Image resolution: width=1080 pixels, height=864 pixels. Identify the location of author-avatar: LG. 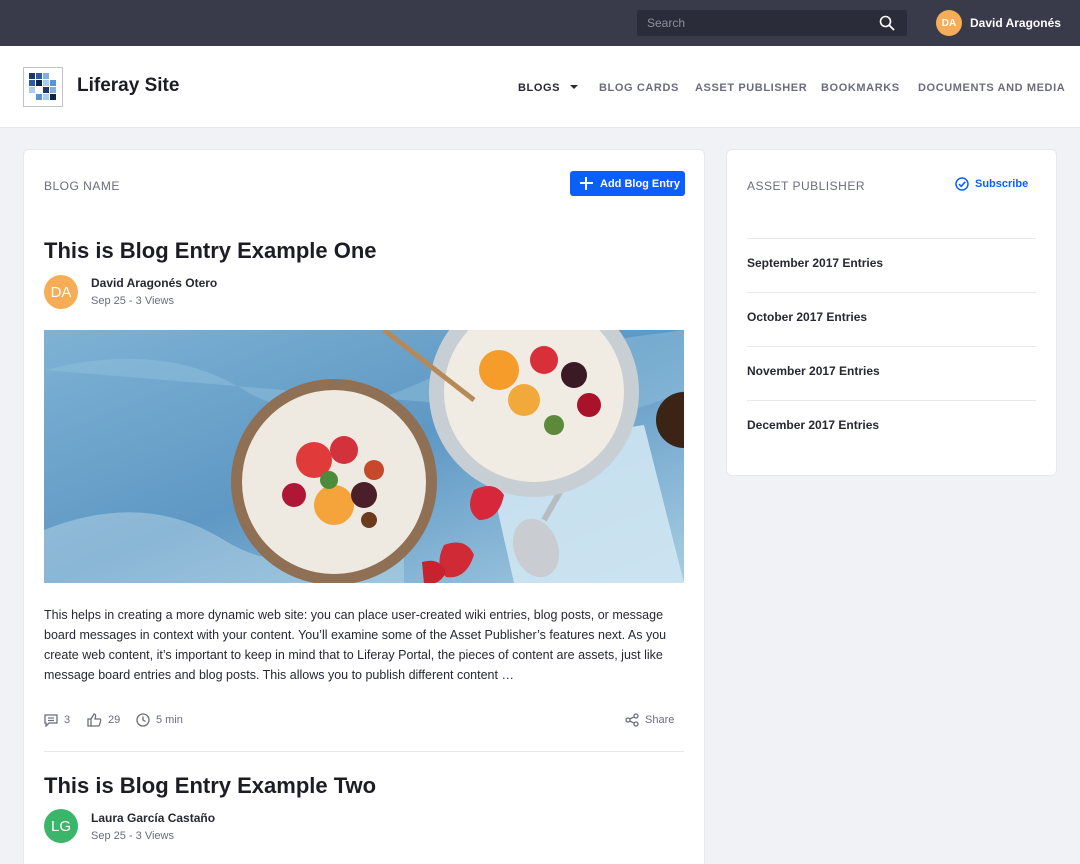
(61, 826).